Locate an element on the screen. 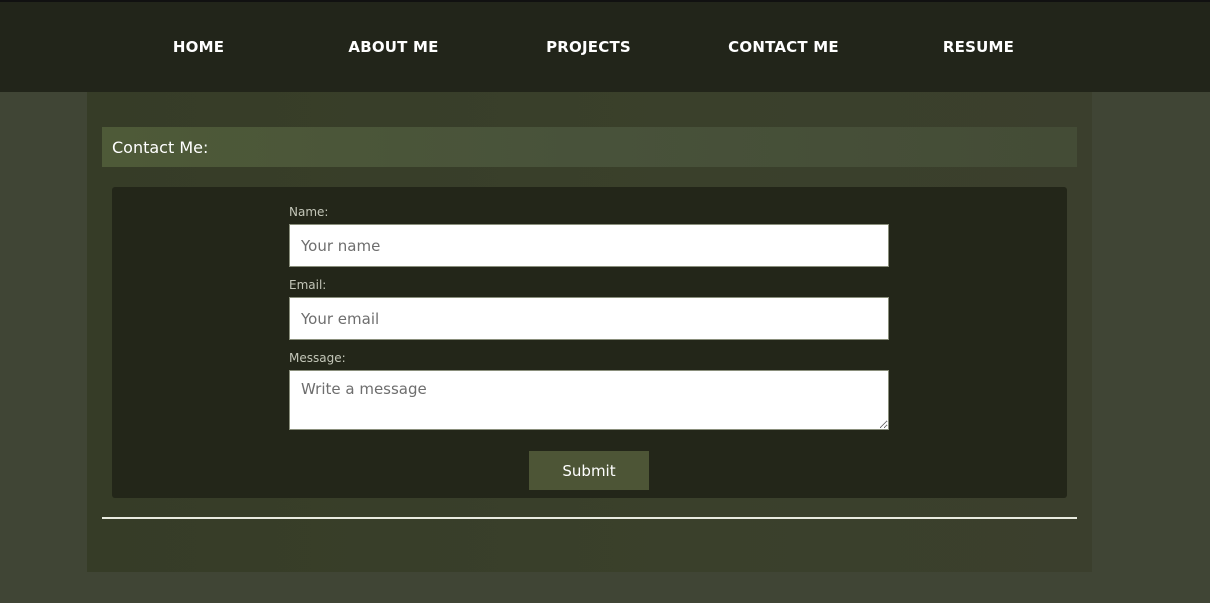 Image resolution: width=1210 pixels, height=603 pixels. name-input is located at coordinates (589, 245).